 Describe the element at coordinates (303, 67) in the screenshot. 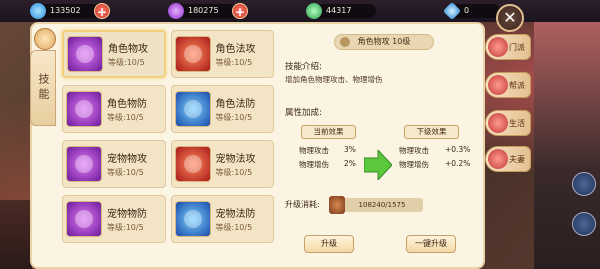

I see `intro-heading: 技能介绍:` at that location.